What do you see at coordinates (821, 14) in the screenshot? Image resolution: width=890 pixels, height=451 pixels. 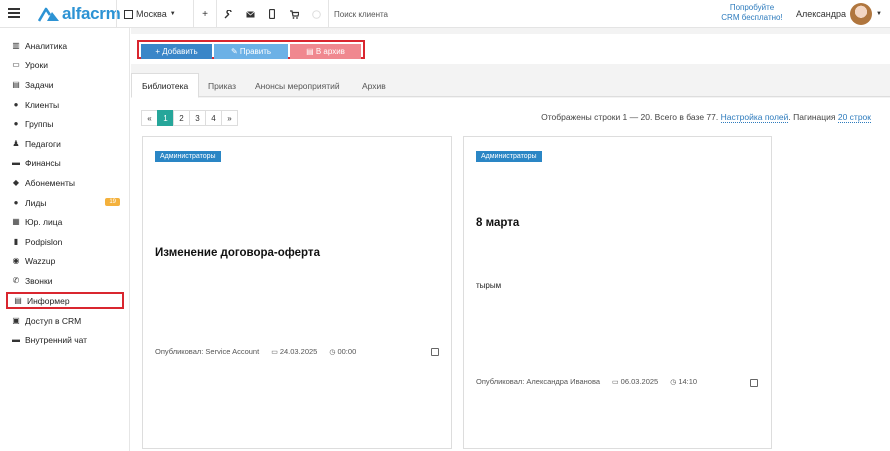 I see `user-name: Александра` at bounding box center [821, 14].